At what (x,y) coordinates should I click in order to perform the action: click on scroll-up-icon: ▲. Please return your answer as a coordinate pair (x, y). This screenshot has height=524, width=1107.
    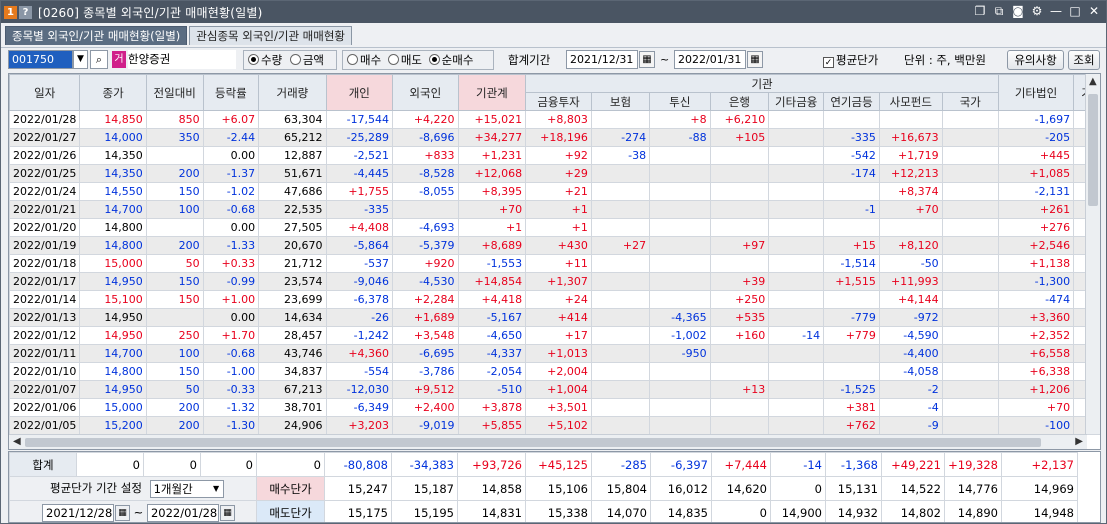
    Looking at the image, I should click on (1093, 81).